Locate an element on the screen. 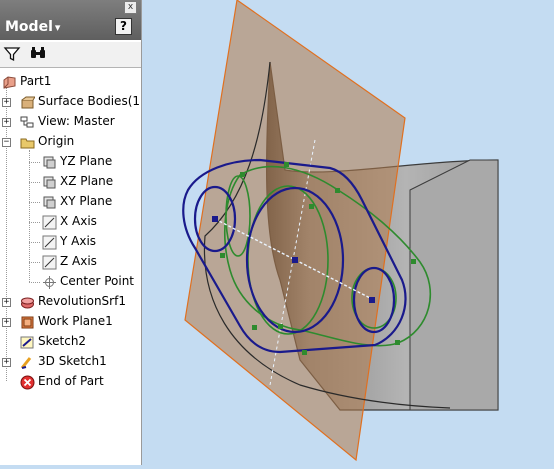 Image resolution: width=554 pixels, height=469 pixels. tree-item-label: End of Part is located at coordinates (71, 381).